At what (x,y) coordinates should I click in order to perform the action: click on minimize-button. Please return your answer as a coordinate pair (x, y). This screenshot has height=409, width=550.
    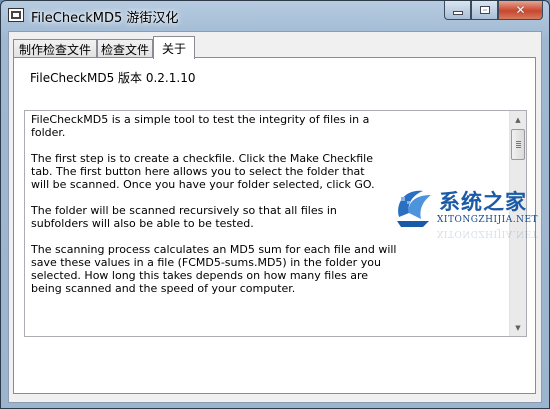
    Looking at the image, I should click on (457, 10).